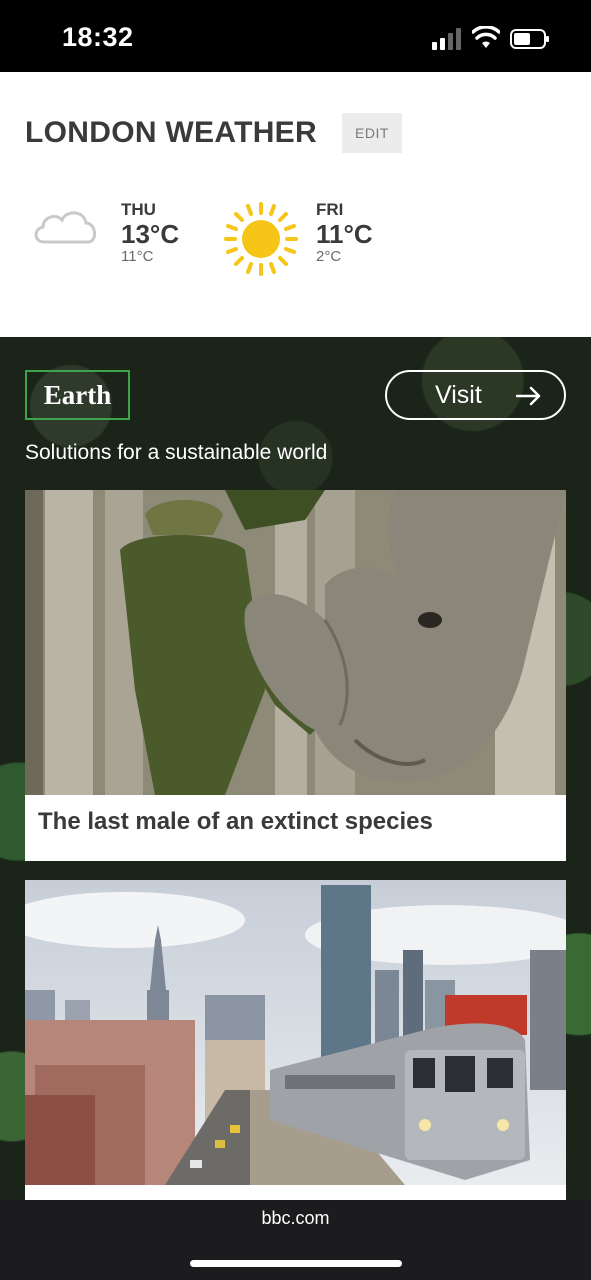 The width and height of the screenshot is (591, 1280). I want to click on home-indicator, so click(296, 1263).